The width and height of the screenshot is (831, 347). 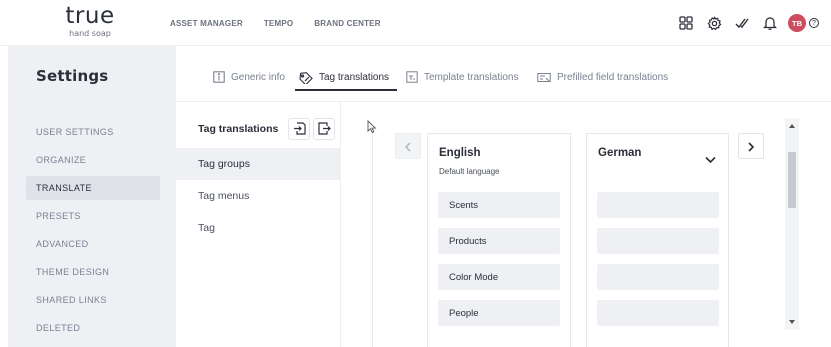 I want to click on page-title: Settings, so click(x=72, y=76).